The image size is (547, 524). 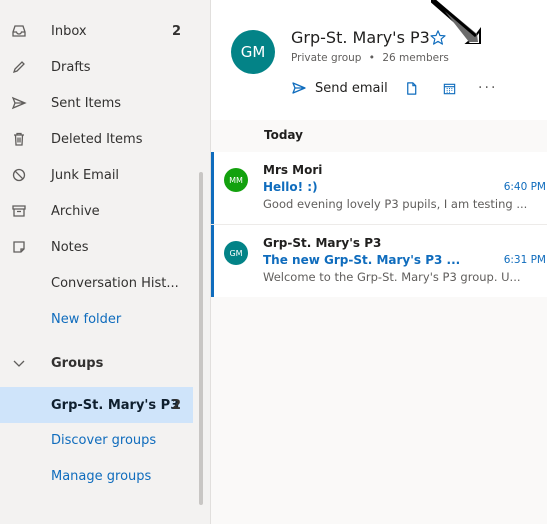 I want to click on message-sender: Mrs Mori, so click(x=293, y=170).